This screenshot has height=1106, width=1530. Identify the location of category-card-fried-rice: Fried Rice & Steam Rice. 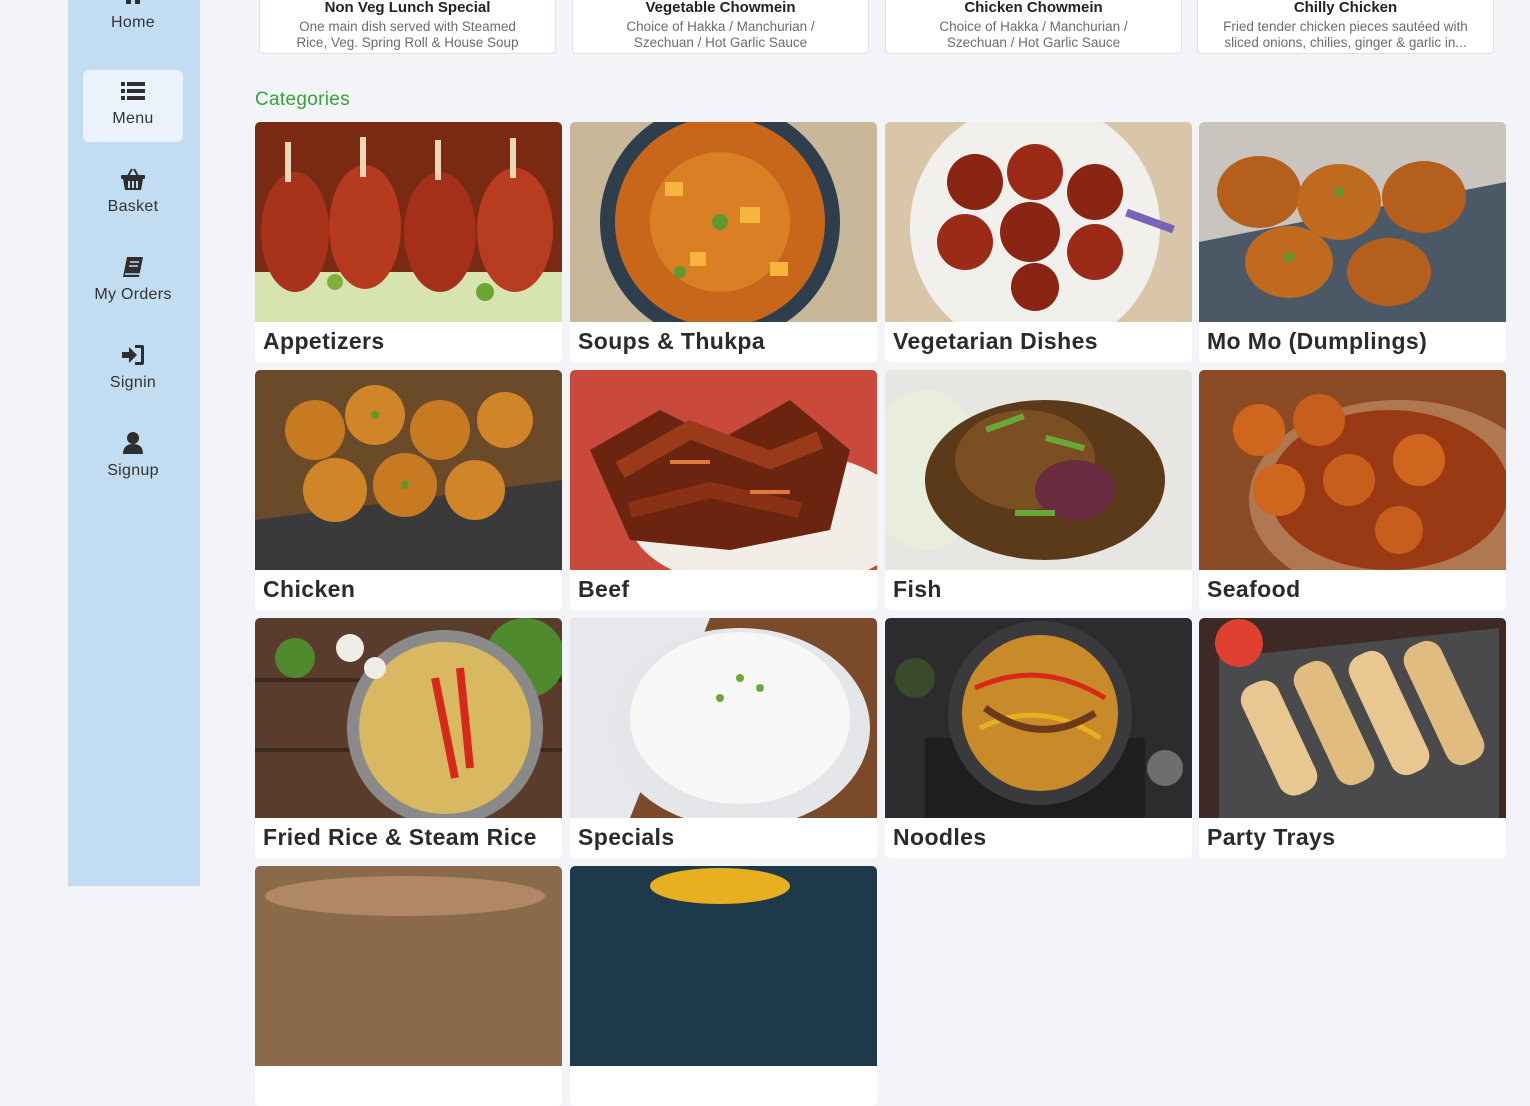
(408, 738).